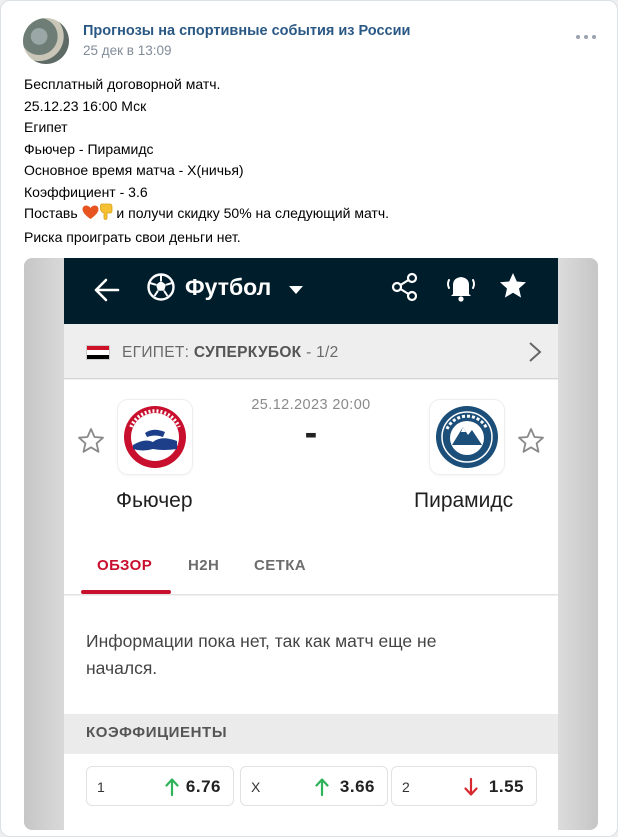 This screenshot has height=837, width=618. What do you see at coordinates (134, 170) in the screenshot?
I see `post-line: Основное время матча - Х(ничья)` at bounding box center [134, 170].